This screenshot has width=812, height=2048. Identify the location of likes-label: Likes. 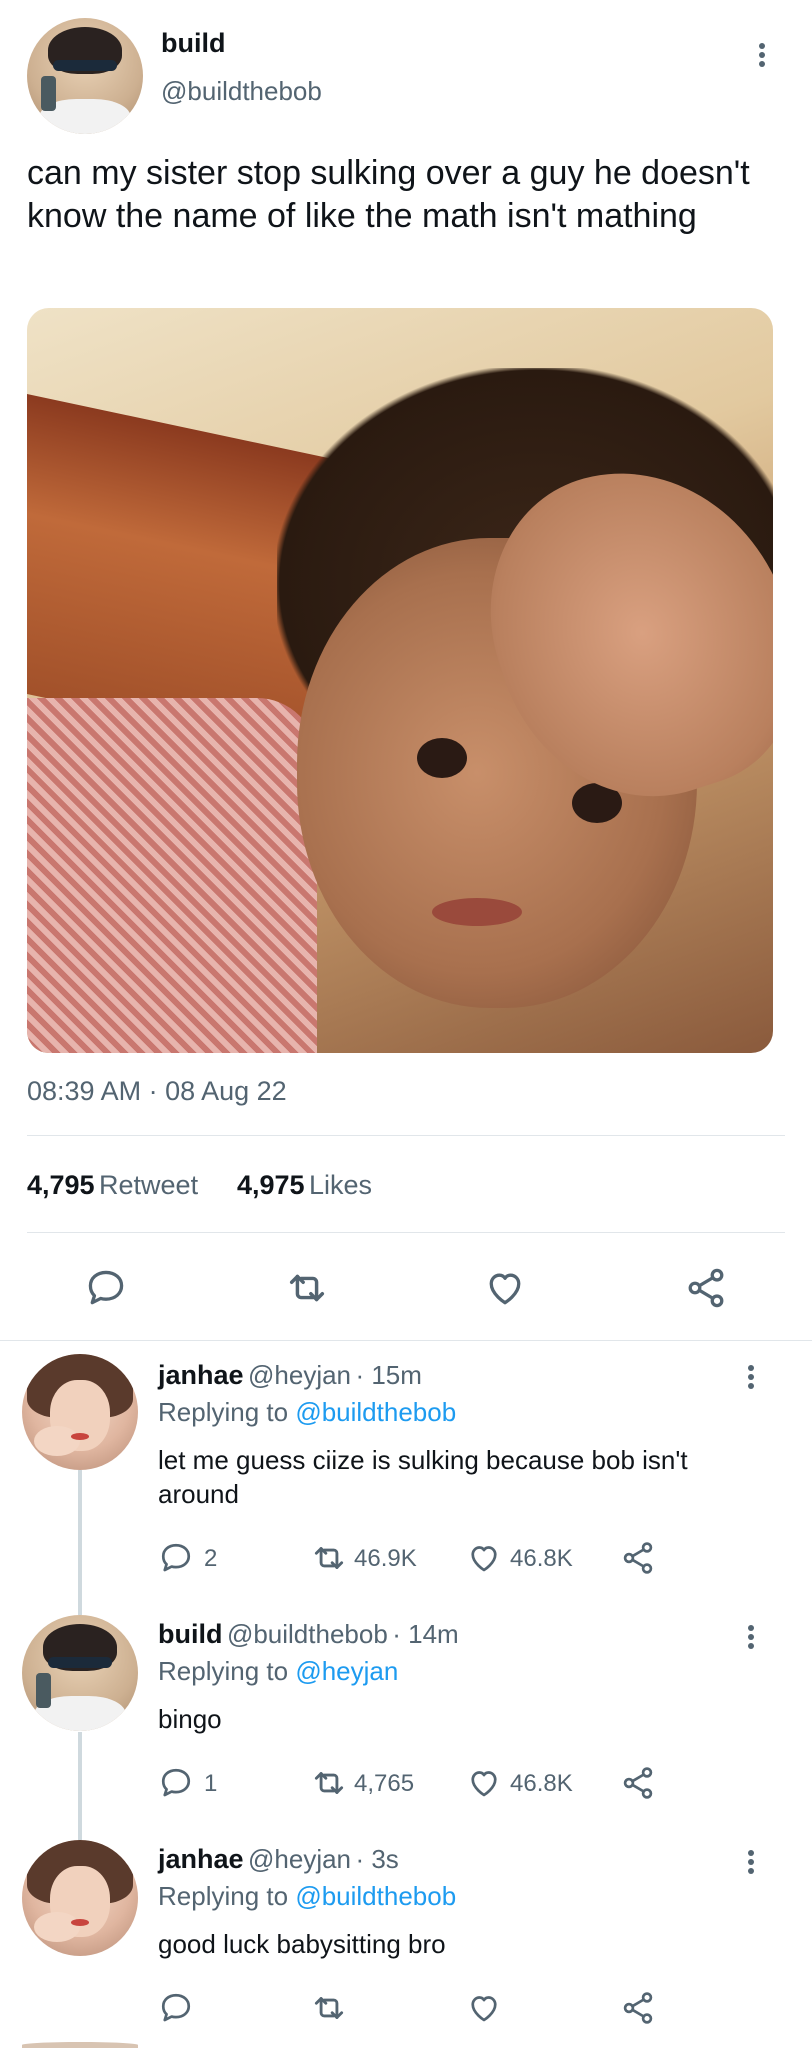
(341, 1185).